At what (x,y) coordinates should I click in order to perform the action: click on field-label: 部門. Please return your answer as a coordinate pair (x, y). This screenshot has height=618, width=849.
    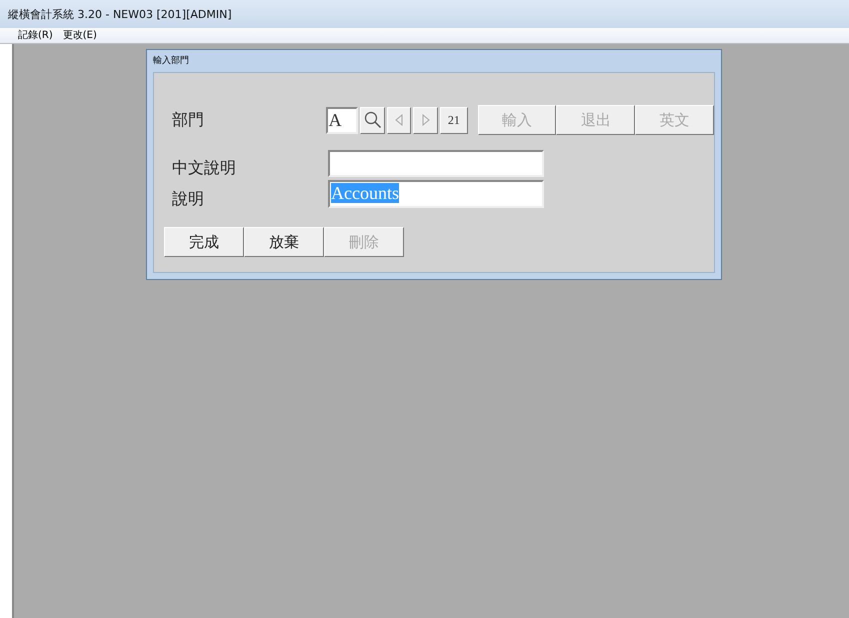
    Looking at the image, I should click on (188, 120).